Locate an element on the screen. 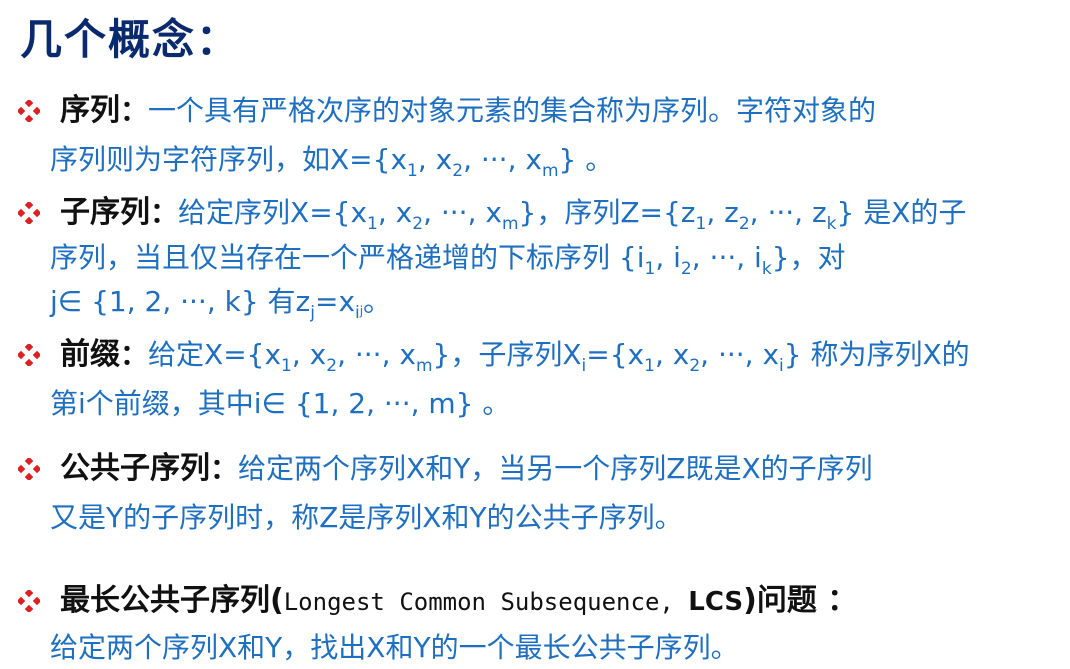 Image resolution: width=1070 pixels, height=669 pixels. definition-text: 序列，当且仅当存在一个严格递增的下标序列 {i is located at coordinates (347, 257).